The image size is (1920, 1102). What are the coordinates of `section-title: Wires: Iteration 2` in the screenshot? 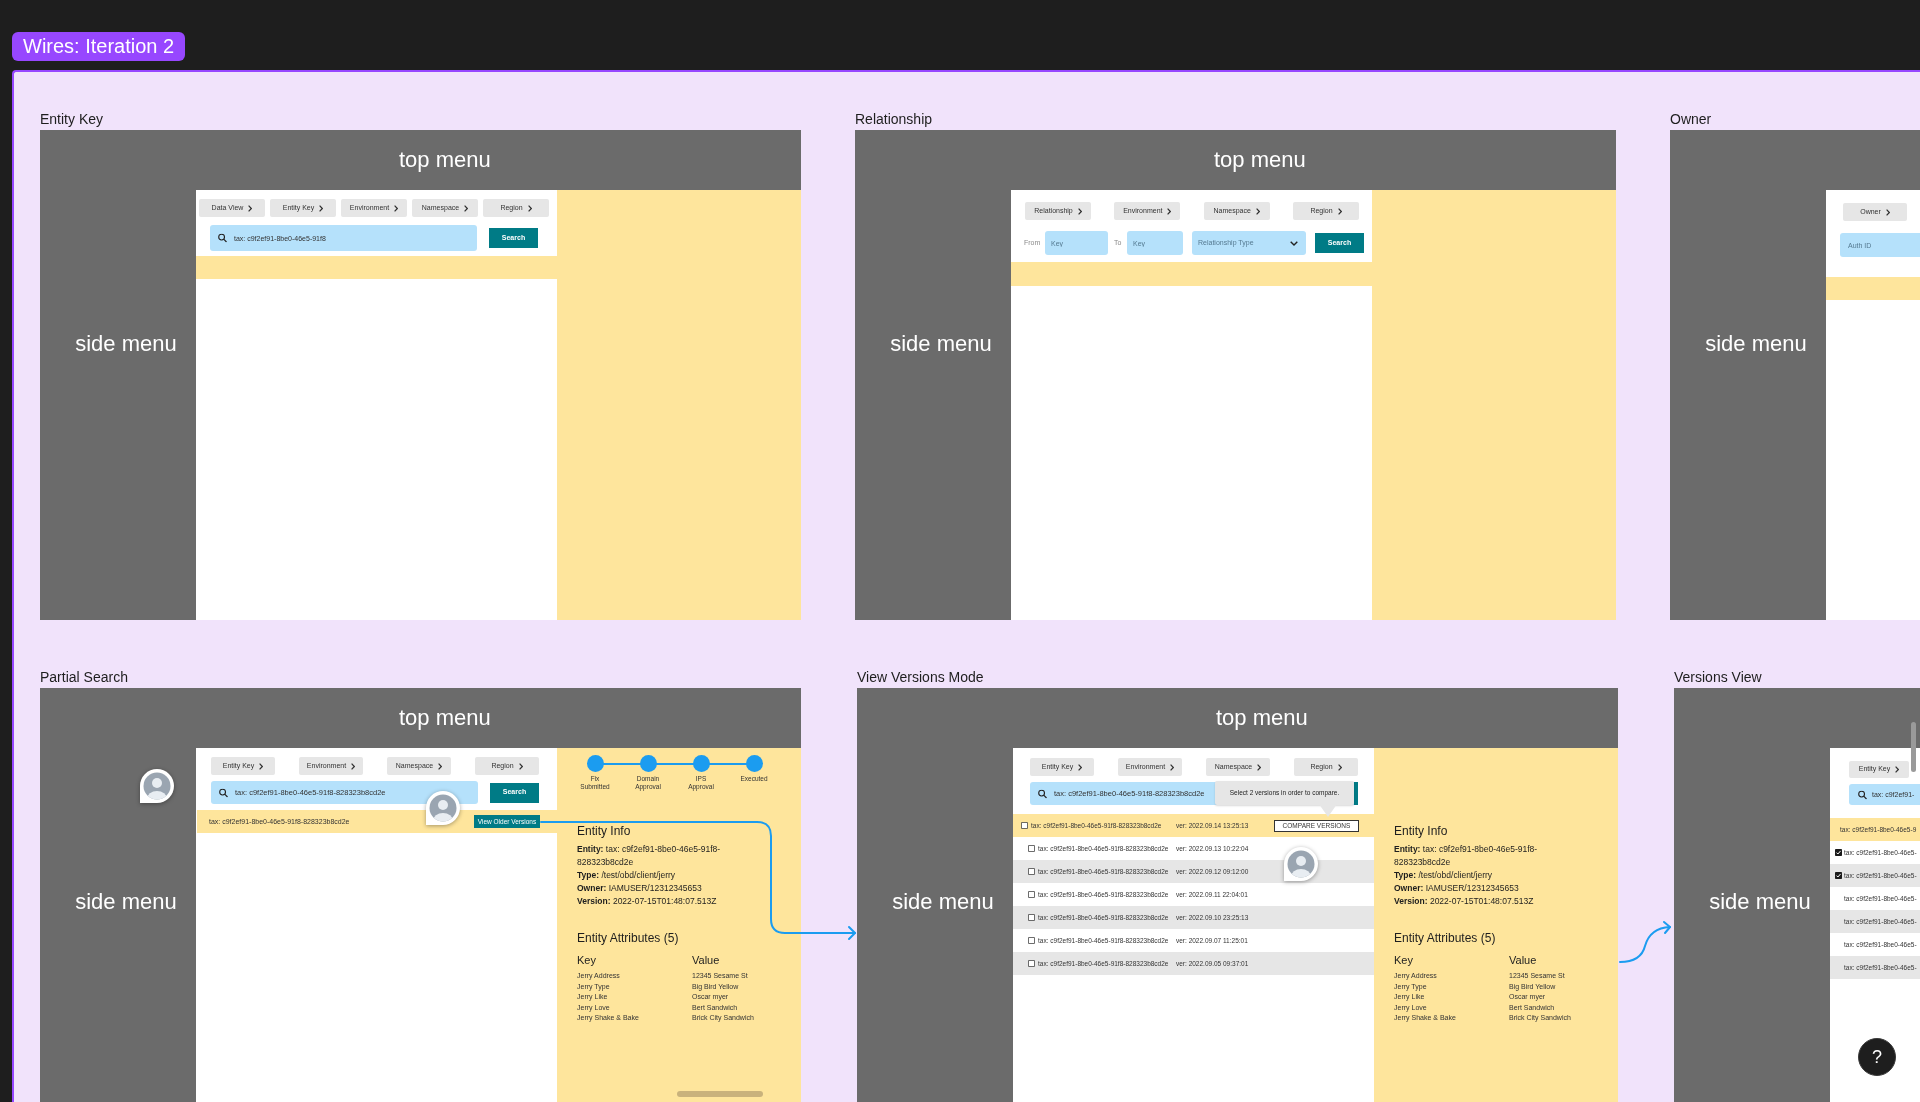 It's located at (99, 46).